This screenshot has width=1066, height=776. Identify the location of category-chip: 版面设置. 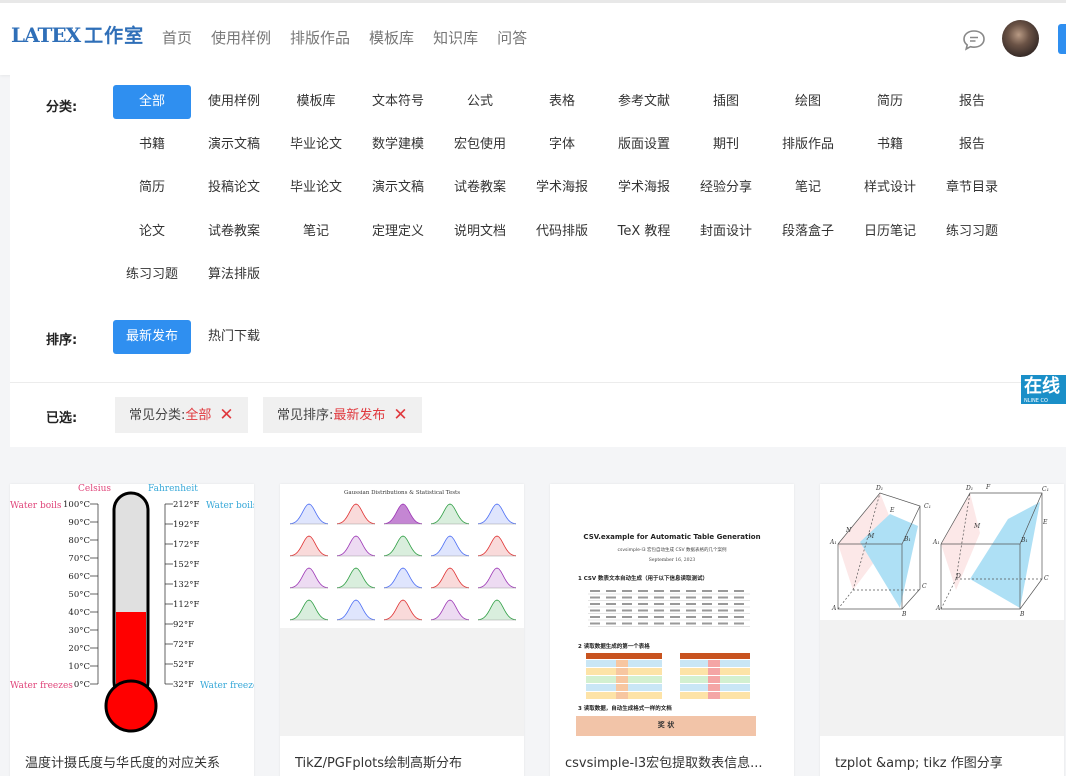
(644, 145).